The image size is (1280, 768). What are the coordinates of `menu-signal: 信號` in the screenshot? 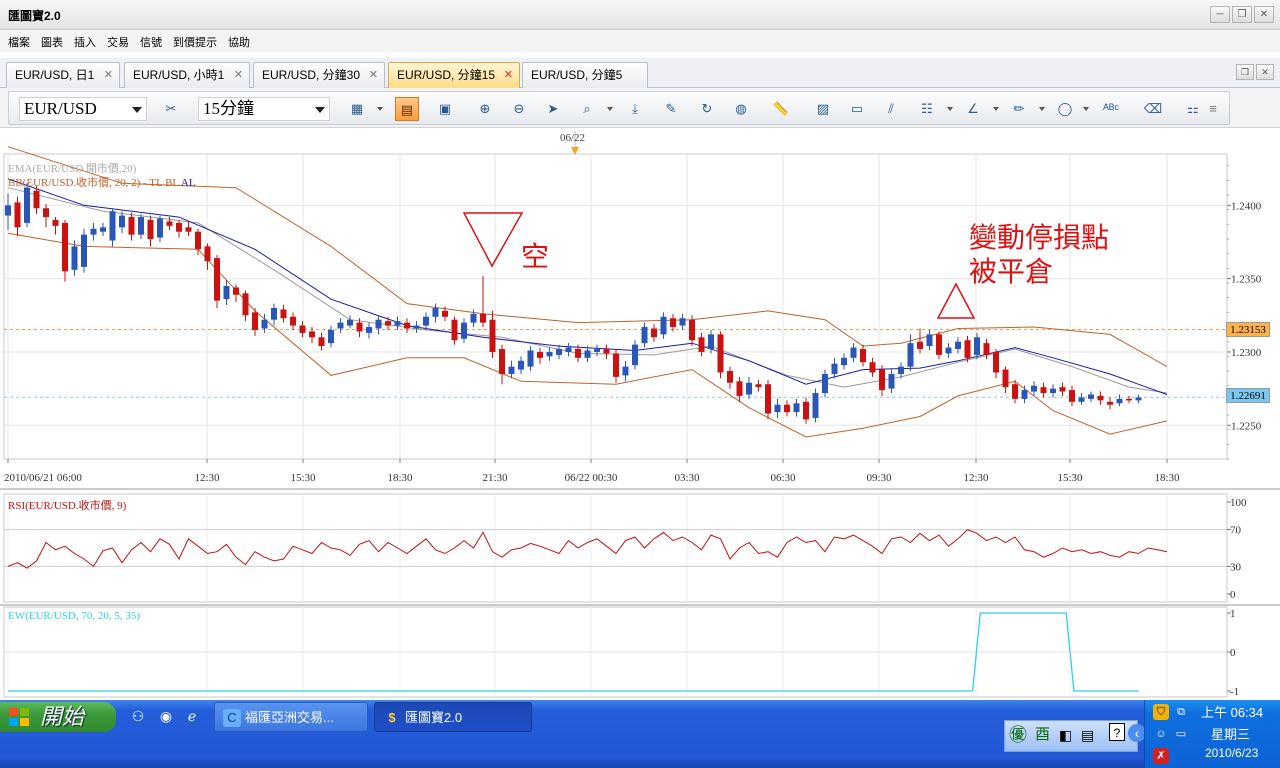 It's located at (151, 41).